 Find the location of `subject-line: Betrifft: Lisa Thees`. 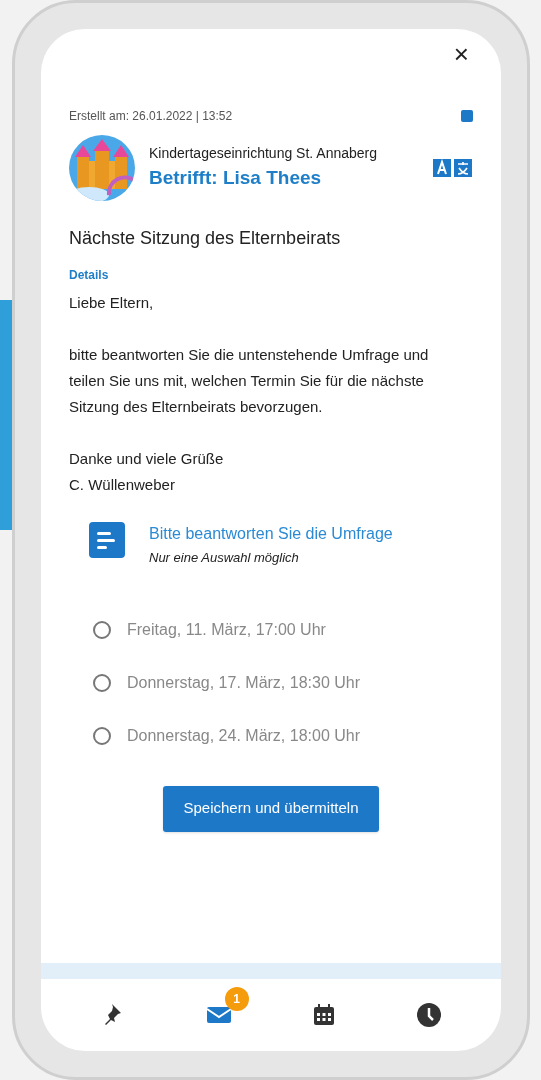

subject-line: Betrifft: Lisa Thees is located at coordinates (236, 178).